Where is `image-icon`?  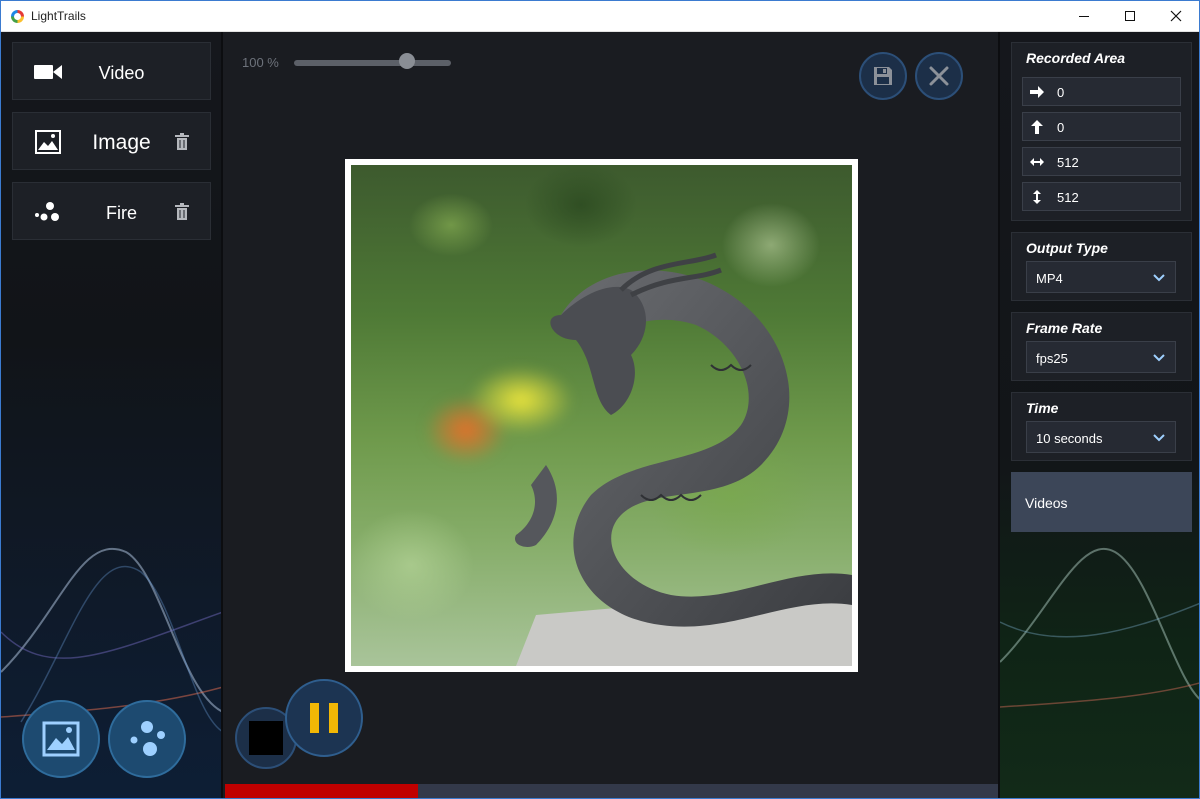 image-icon is located at coordinates (48, 142).